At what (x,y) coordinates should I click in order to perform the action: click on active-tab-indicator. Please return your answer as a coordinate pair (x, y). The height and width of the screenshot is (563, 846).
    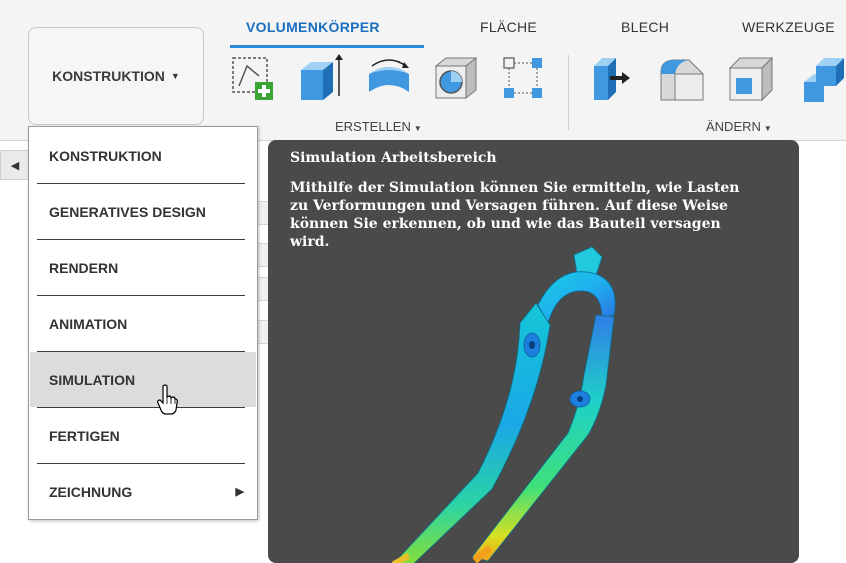
    Looking at the image, I should click on (327, 46).